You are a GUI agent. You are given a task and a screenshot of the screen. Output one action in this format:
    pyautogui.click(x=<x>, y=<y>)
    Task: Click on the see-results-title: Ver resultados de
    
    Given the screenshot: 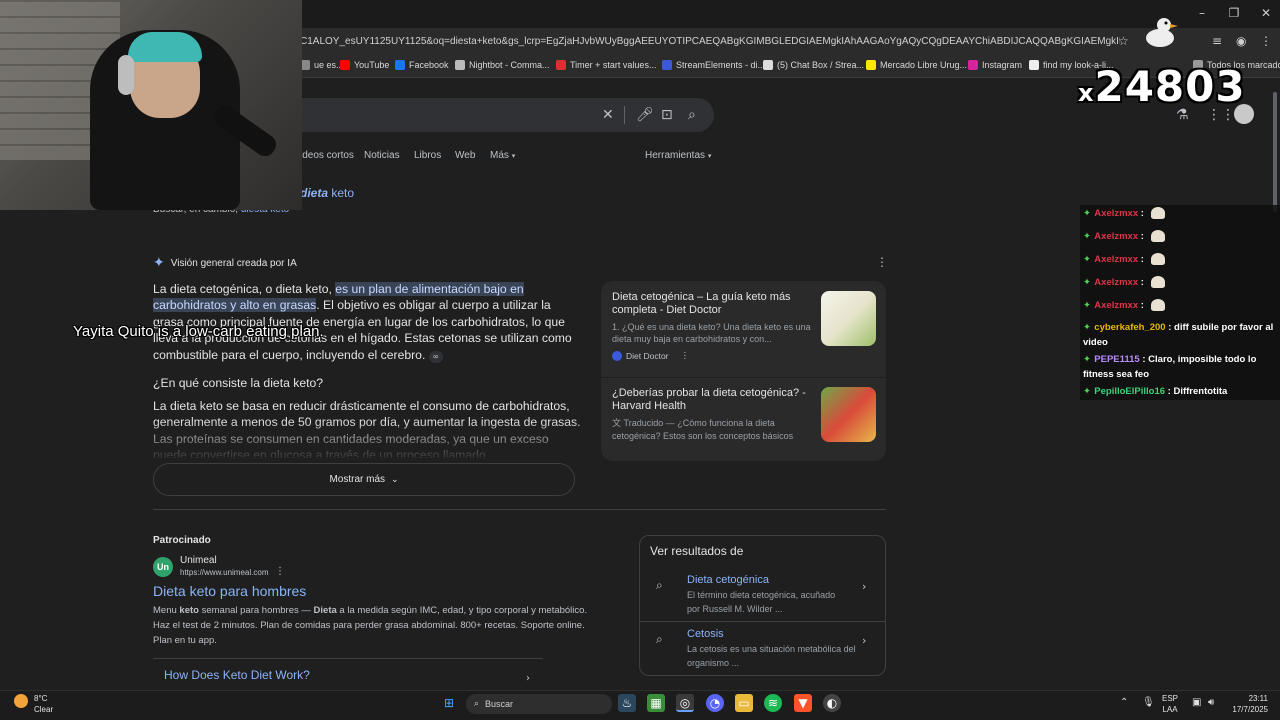 What is the action you would take?
    pyautogui.click(x=697, y=551)
    